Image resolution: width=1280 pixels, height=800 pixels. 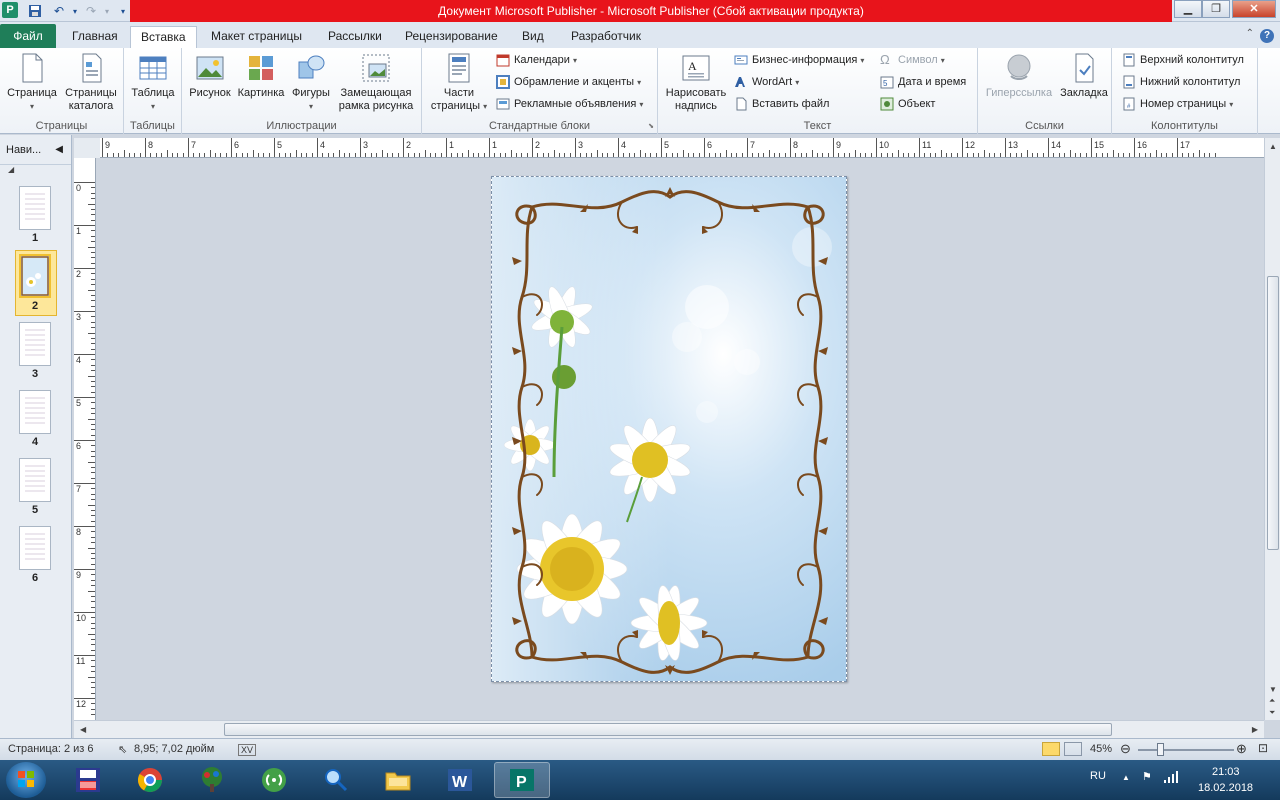 What do you see at coordinates (696, 82) in the screenshot?
I see `draw-text-box-button: A Нарисовать надпись` at bounding box center [696, 82].